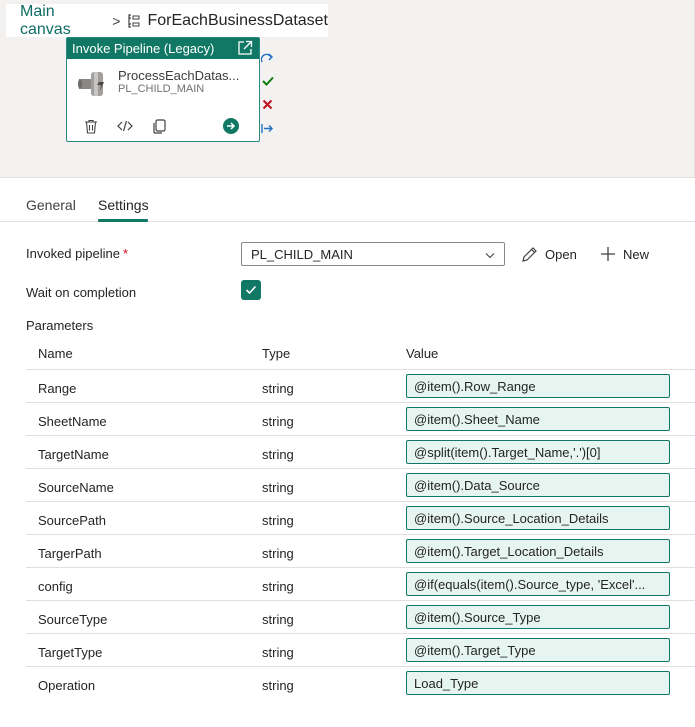  What do you see at coordinates (76, 487) in the screenshot?
I see `parameter-name: SourceName` at bounding box center [76, 487].